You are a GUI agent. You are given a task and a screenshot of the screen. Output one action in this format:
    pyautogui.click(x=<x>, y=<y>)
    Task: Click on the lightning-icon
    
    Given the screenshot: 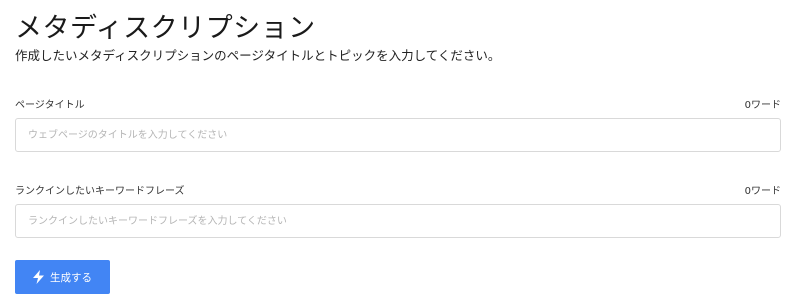 What is the action you would take?
    pyautogui.click(x=38, y=277)
    